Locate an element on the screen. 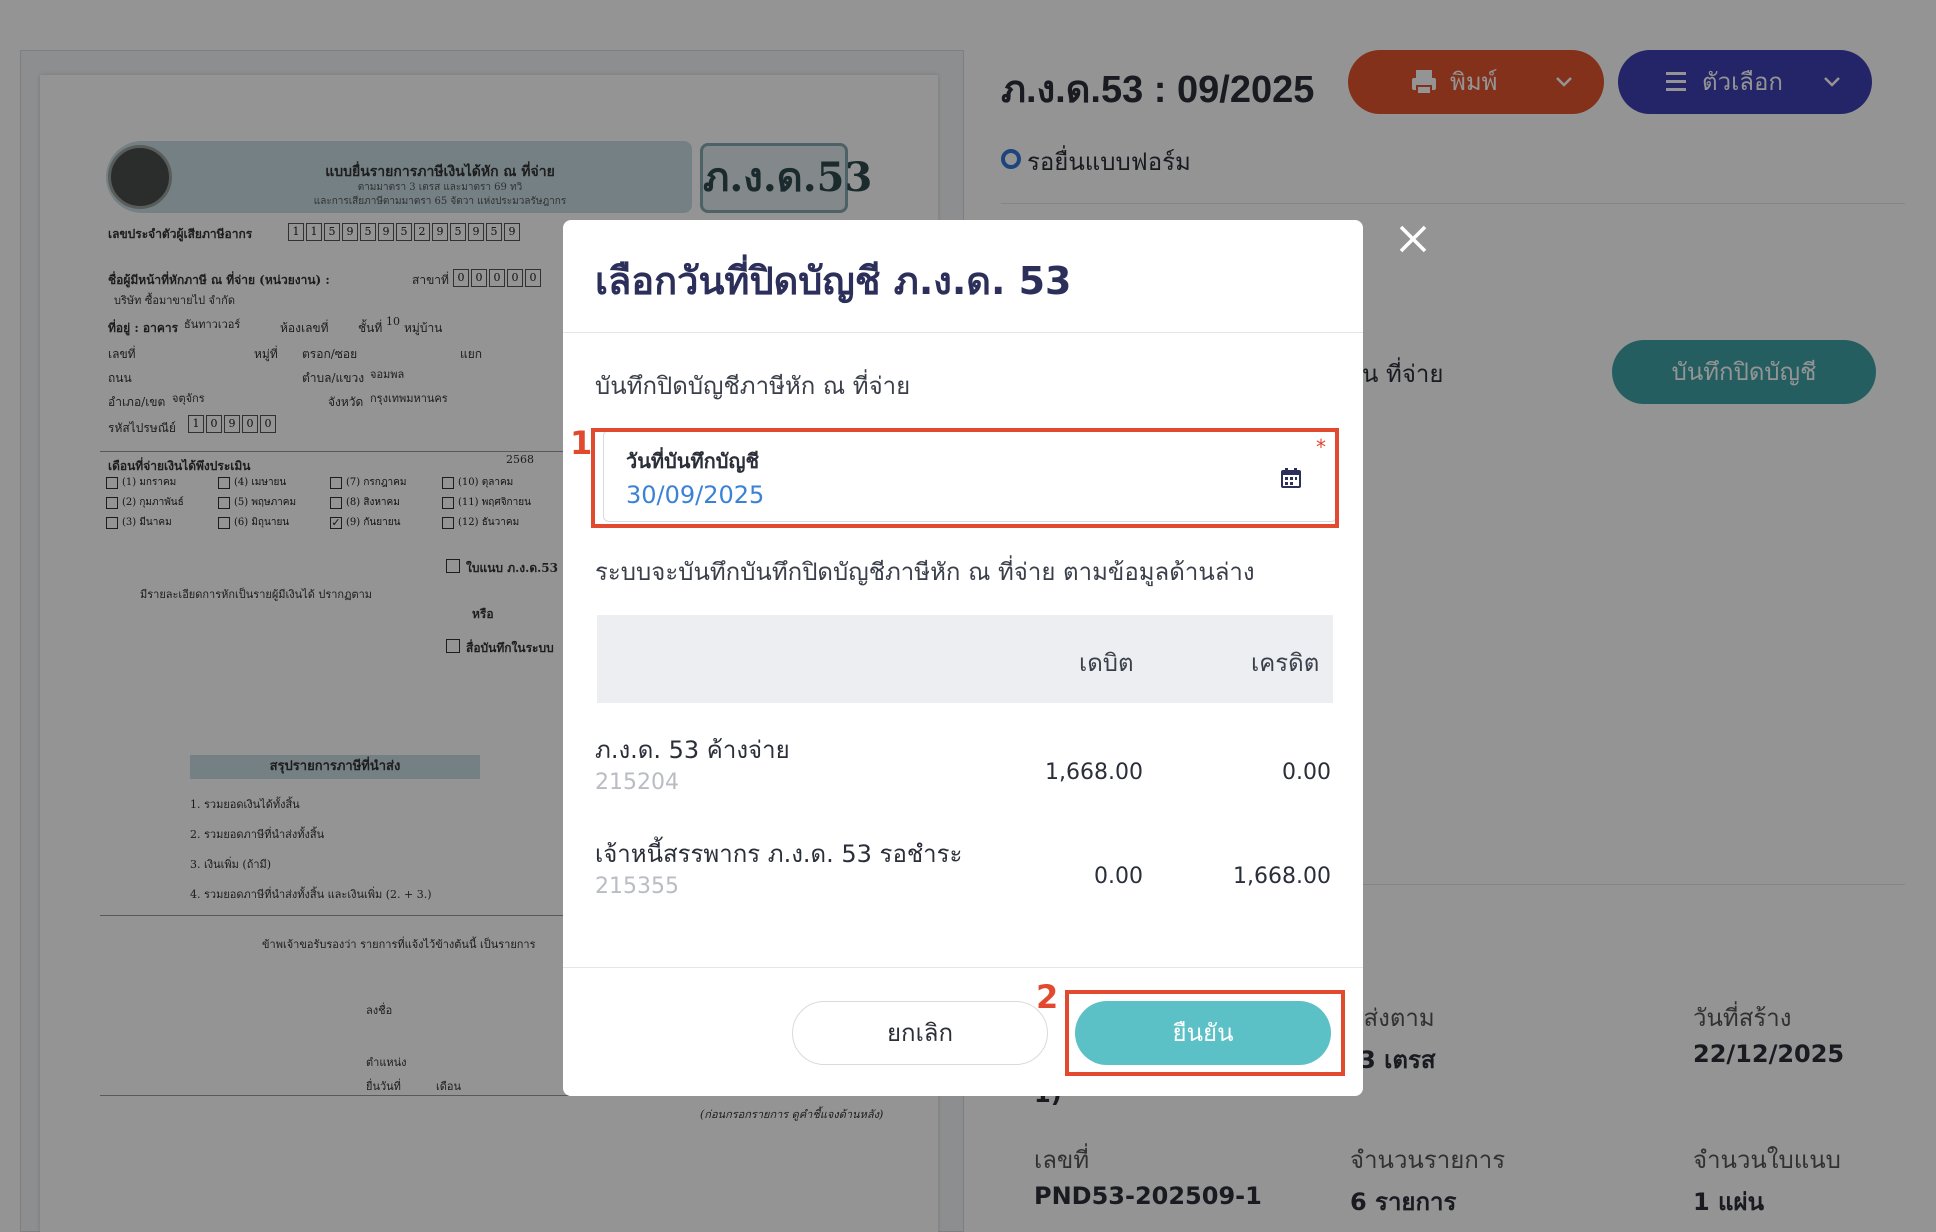  close-icon is located at coordinates (1413, 239).